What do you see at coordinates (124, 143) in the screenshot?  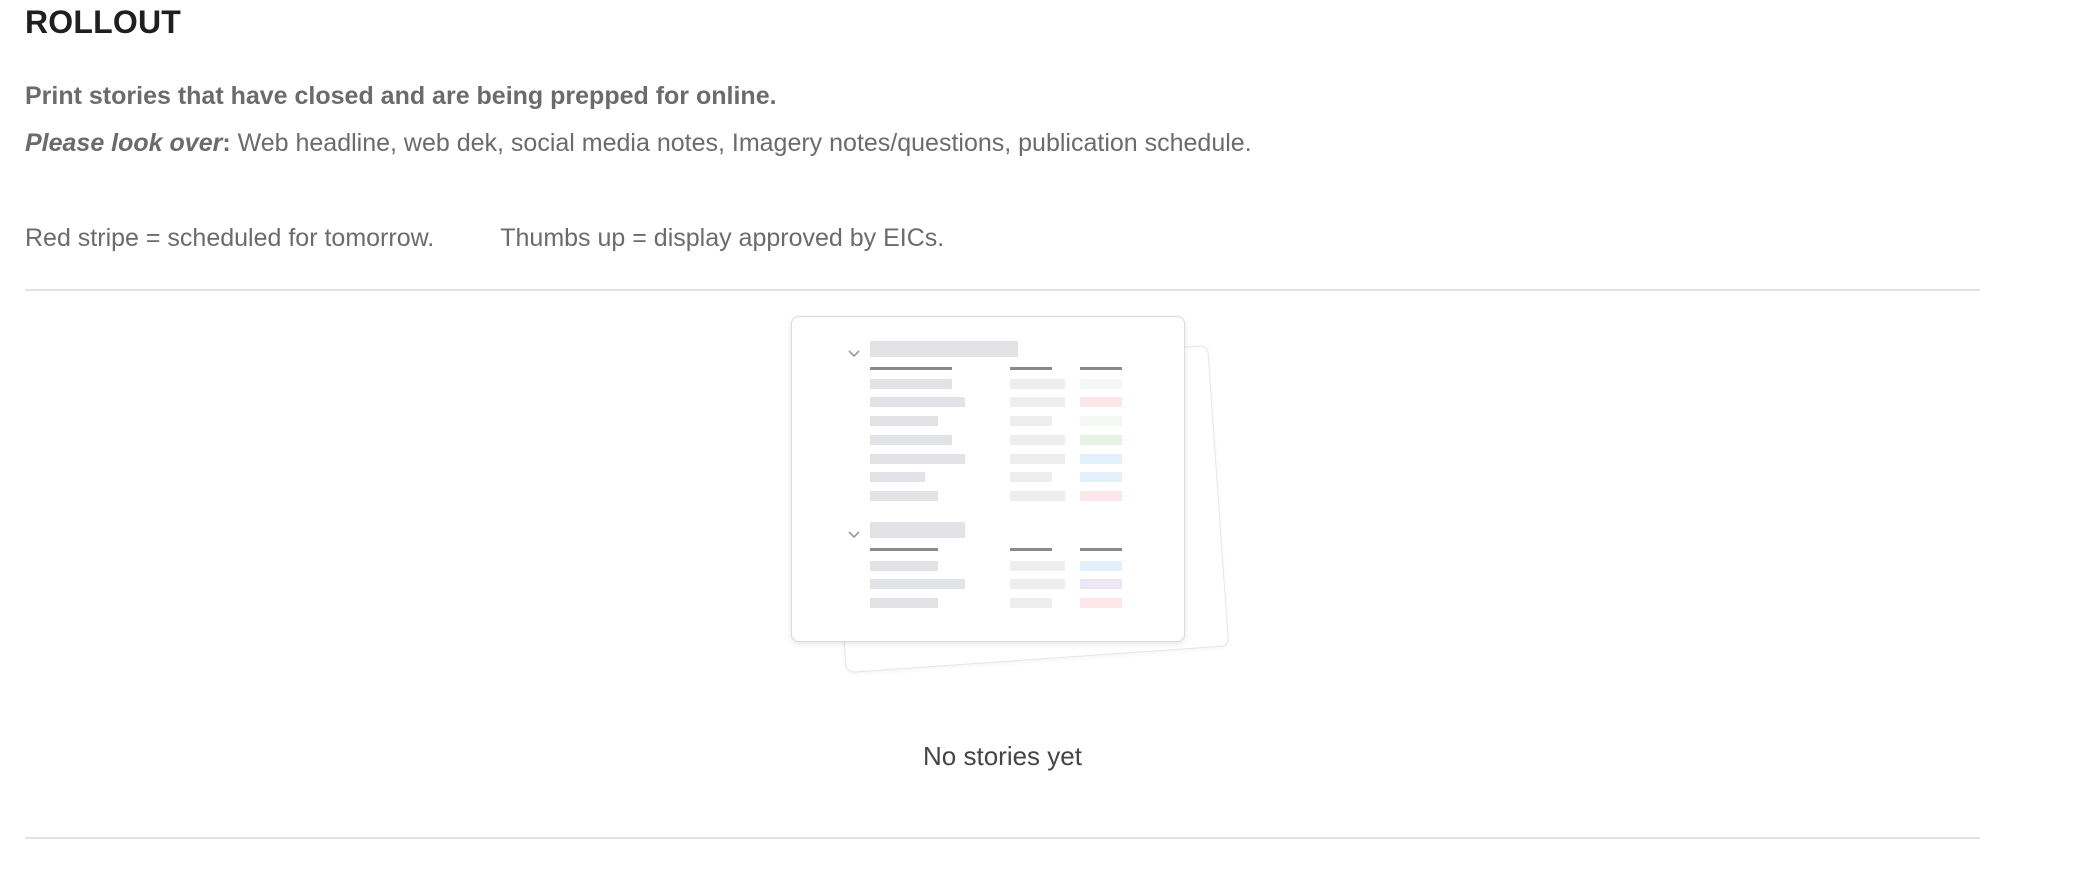 I see `review-instructions-label: Please look over` at bounding box center [124, 143].